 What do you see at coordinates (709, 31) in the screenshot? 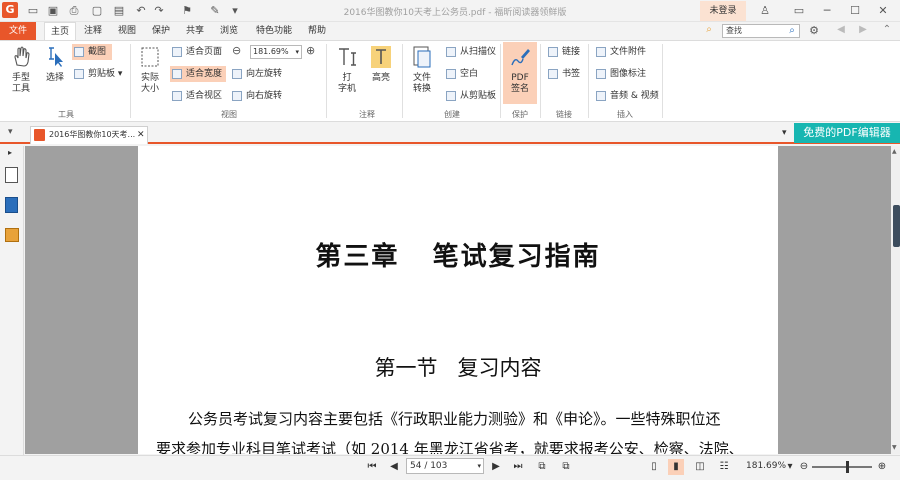
I see `find-folder-icon: ⌕` at bounding box center [709, 31].